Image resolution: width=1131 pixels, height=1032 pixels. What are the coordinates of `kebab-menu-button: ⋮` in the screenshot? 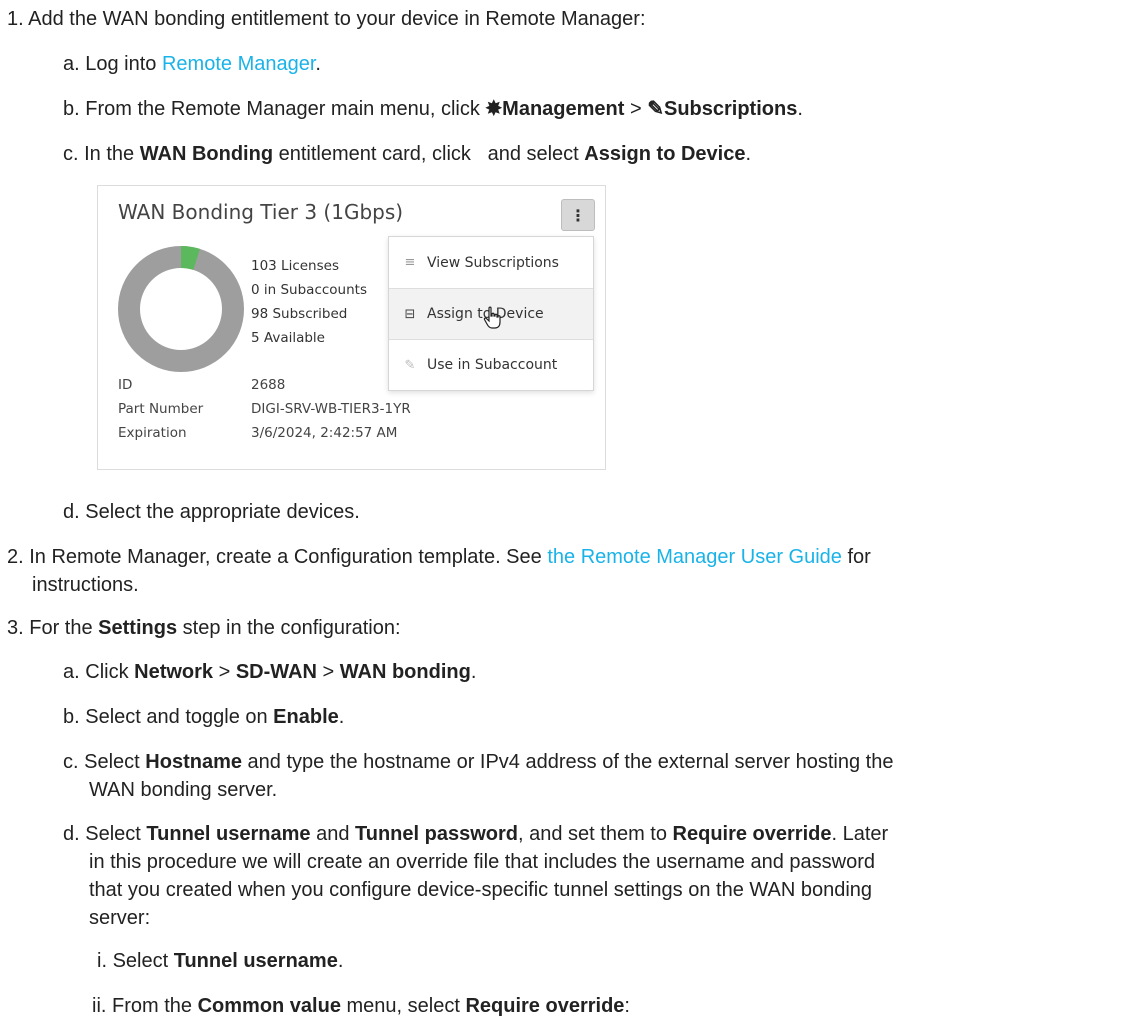 It's located at (578, 215).